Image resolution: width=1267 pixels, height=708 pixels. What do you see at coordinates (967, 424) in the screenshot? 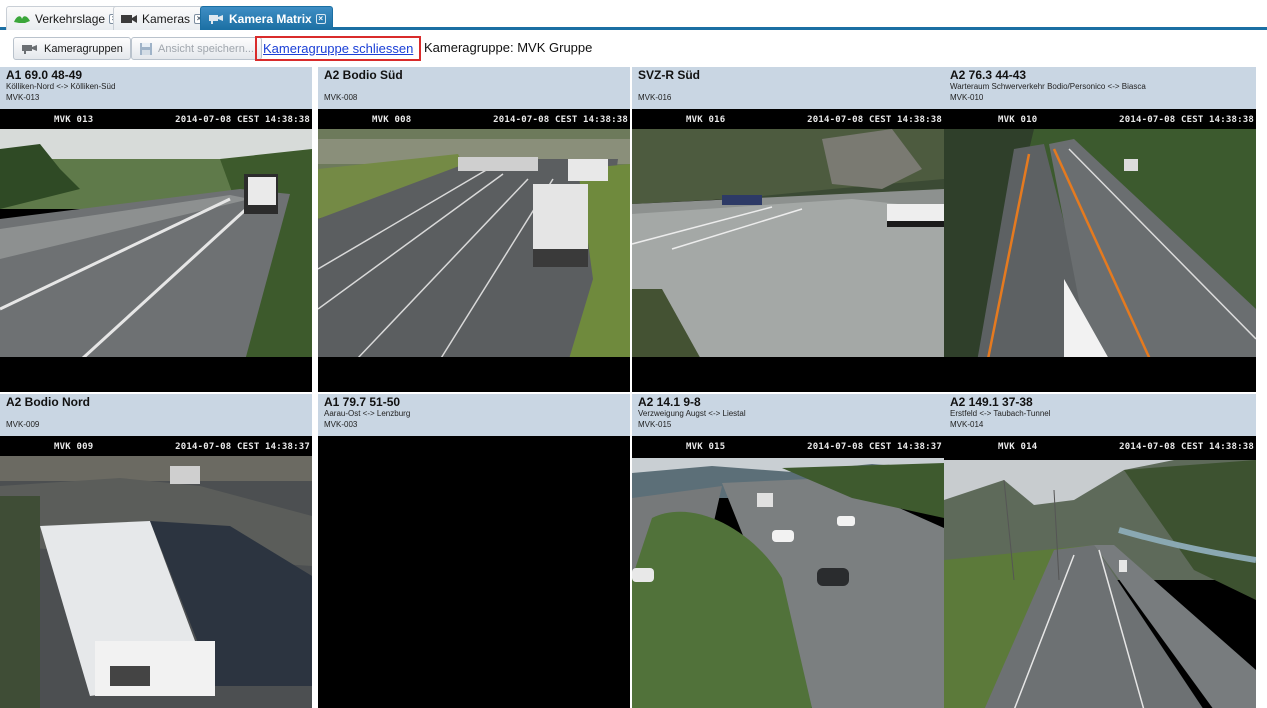
I see `camera-id: MVK-014` at bounding box center [967, 424].